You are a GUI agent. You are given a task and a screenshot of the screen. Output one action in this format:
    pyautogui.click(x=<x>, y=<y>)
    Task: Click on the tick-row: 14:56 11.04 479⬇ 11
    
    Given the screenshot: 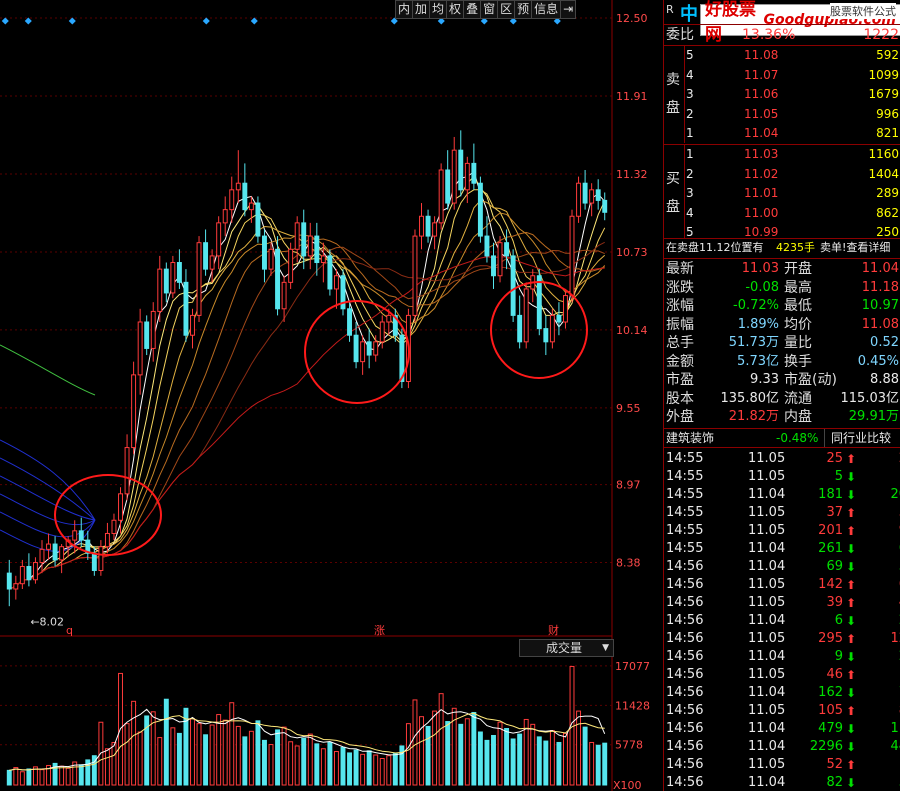 What is the action you would take?
    pyautogui.click(x=782, y=729)
    